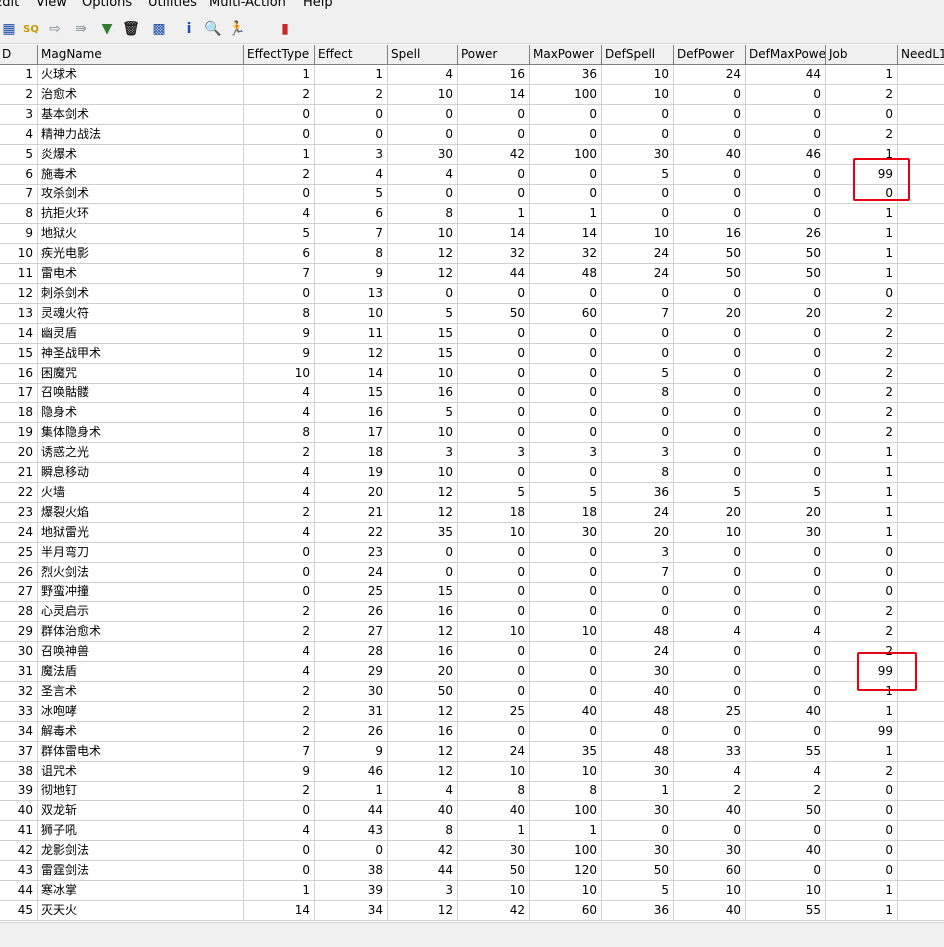 This screenshot has width=944, height=947. I want to click on cell-effecttype: 7, so click(279, 274).